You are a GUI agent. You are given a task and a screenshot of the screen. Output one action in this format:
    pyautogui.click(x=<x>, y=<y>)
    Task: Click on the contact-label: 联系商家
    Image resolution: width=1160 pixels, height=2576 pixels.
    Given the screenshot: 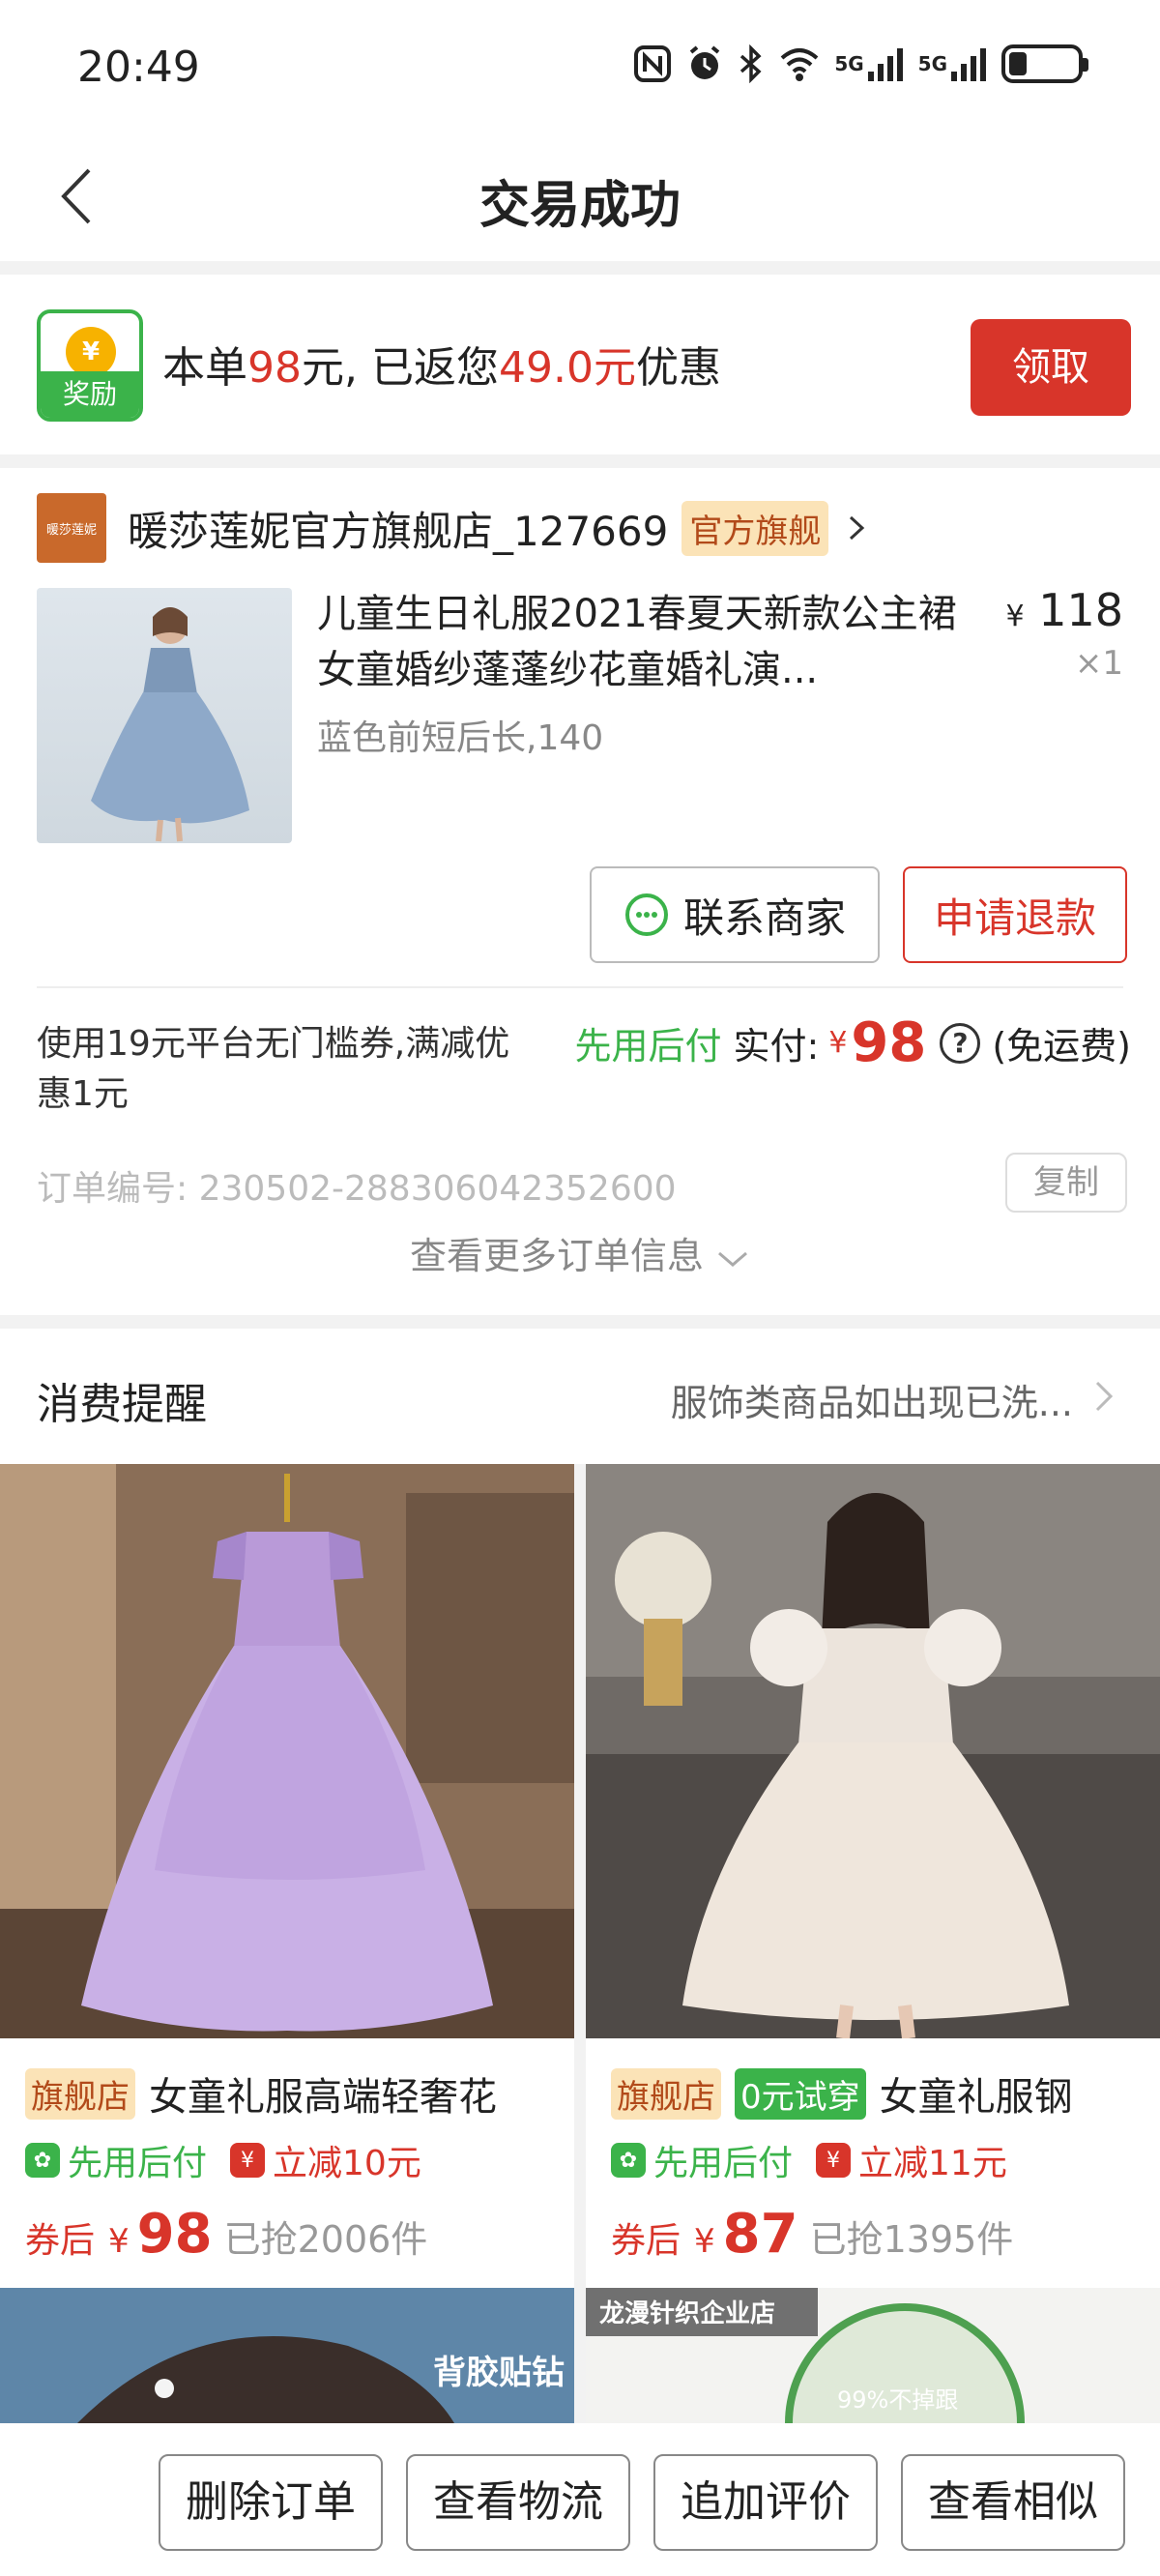 What is the action you would take?
    pyautogui.click(x=764, y=917)
    